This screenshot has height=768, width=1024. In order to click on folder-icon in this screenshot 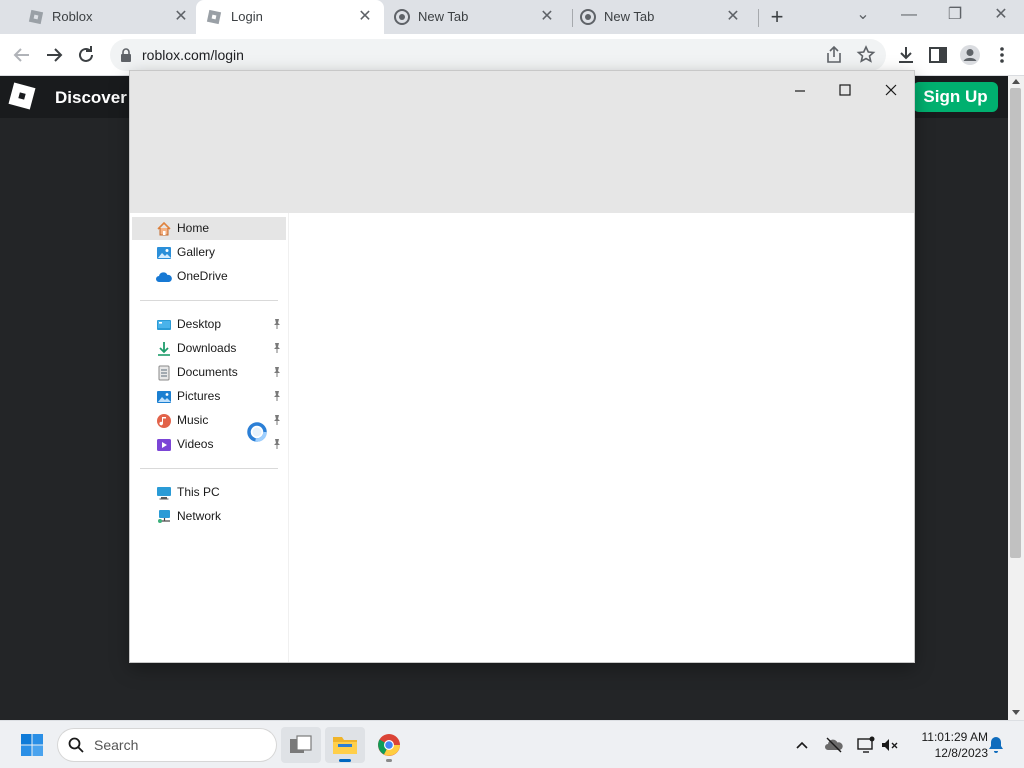, I will do `click(345, 745)`.